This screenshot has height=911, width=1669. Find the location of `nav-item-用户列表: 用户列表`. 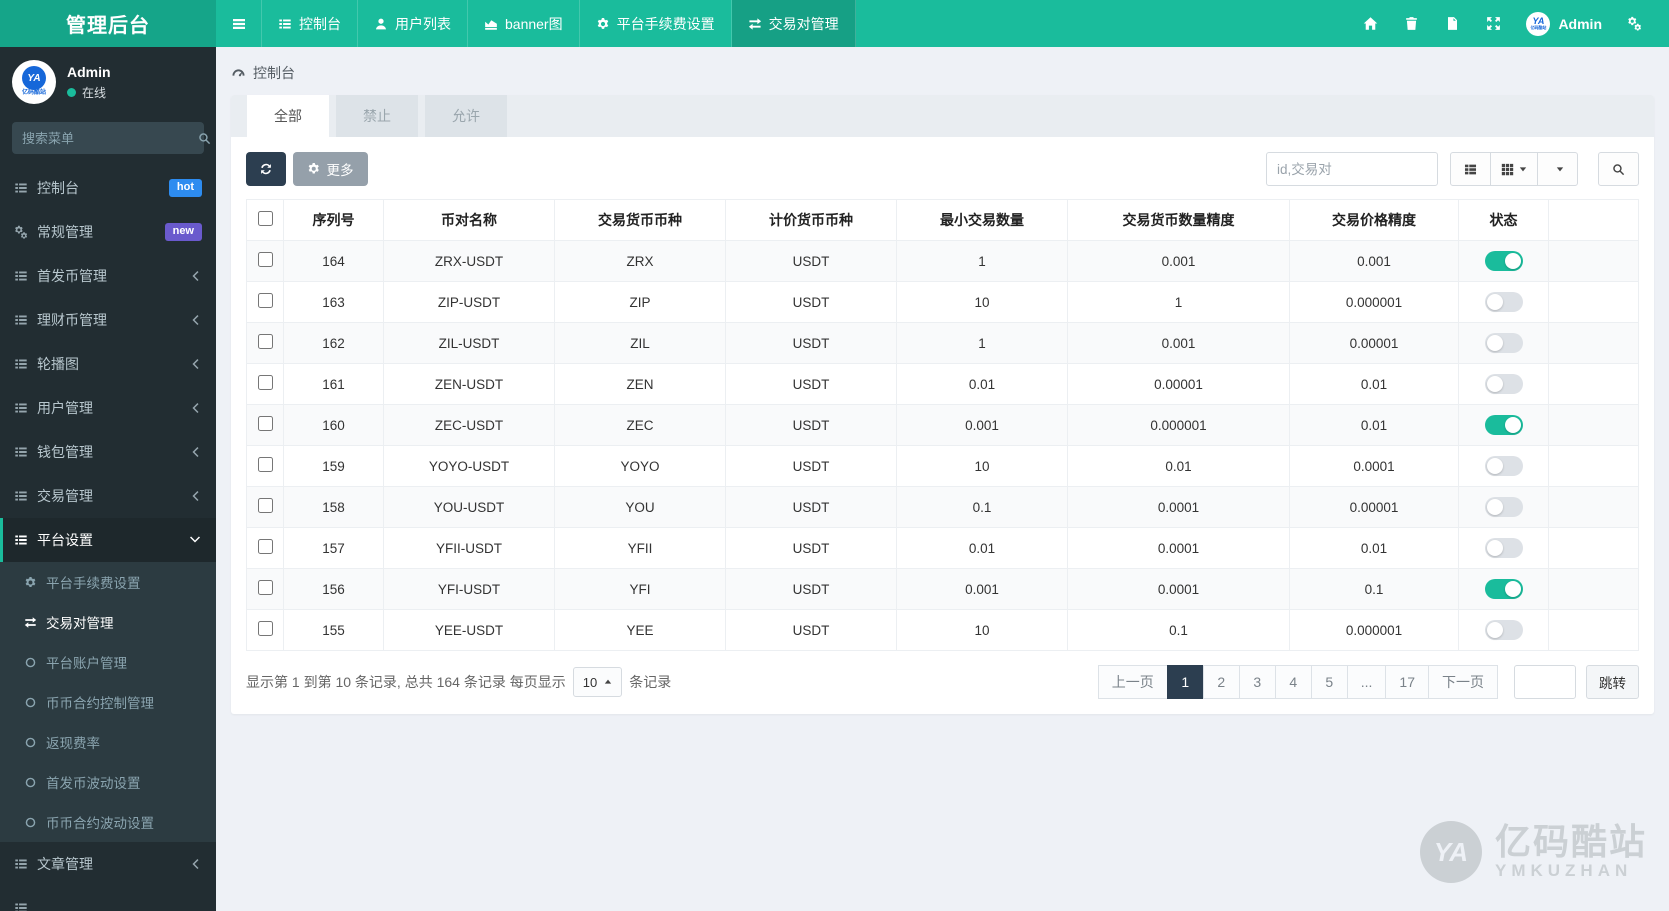

nav-item-用户列表: 用户列表 is located at coordinates (413, 23).